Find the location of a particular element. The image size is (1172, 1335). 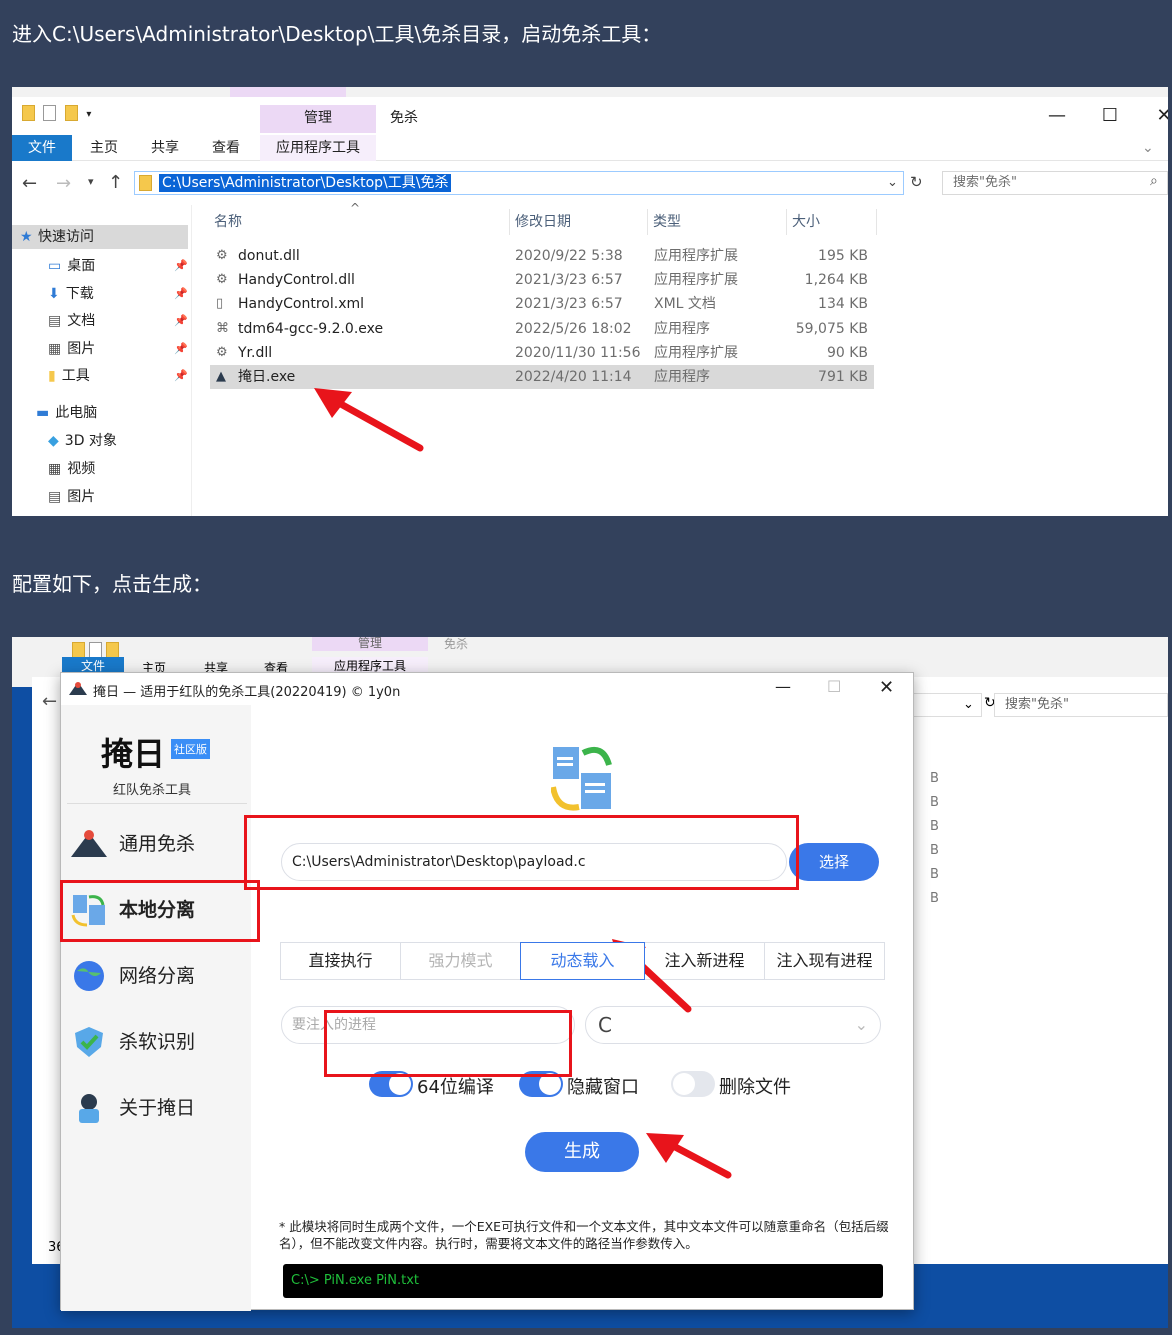

file-row: ⚙ Yr.dll 2020/11/30 11:56 应用程序扩展 90 KB is located at coordinates (542, 353).